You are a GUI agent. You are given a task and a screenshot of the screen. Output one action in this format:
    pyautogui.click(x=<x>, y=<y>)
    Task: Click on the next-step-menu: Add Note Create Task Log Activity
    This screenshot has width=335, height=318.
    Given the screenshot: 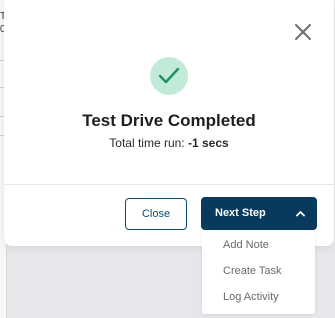 What is the action you would take?
    pyautogui.click(x=258, y=272)
    